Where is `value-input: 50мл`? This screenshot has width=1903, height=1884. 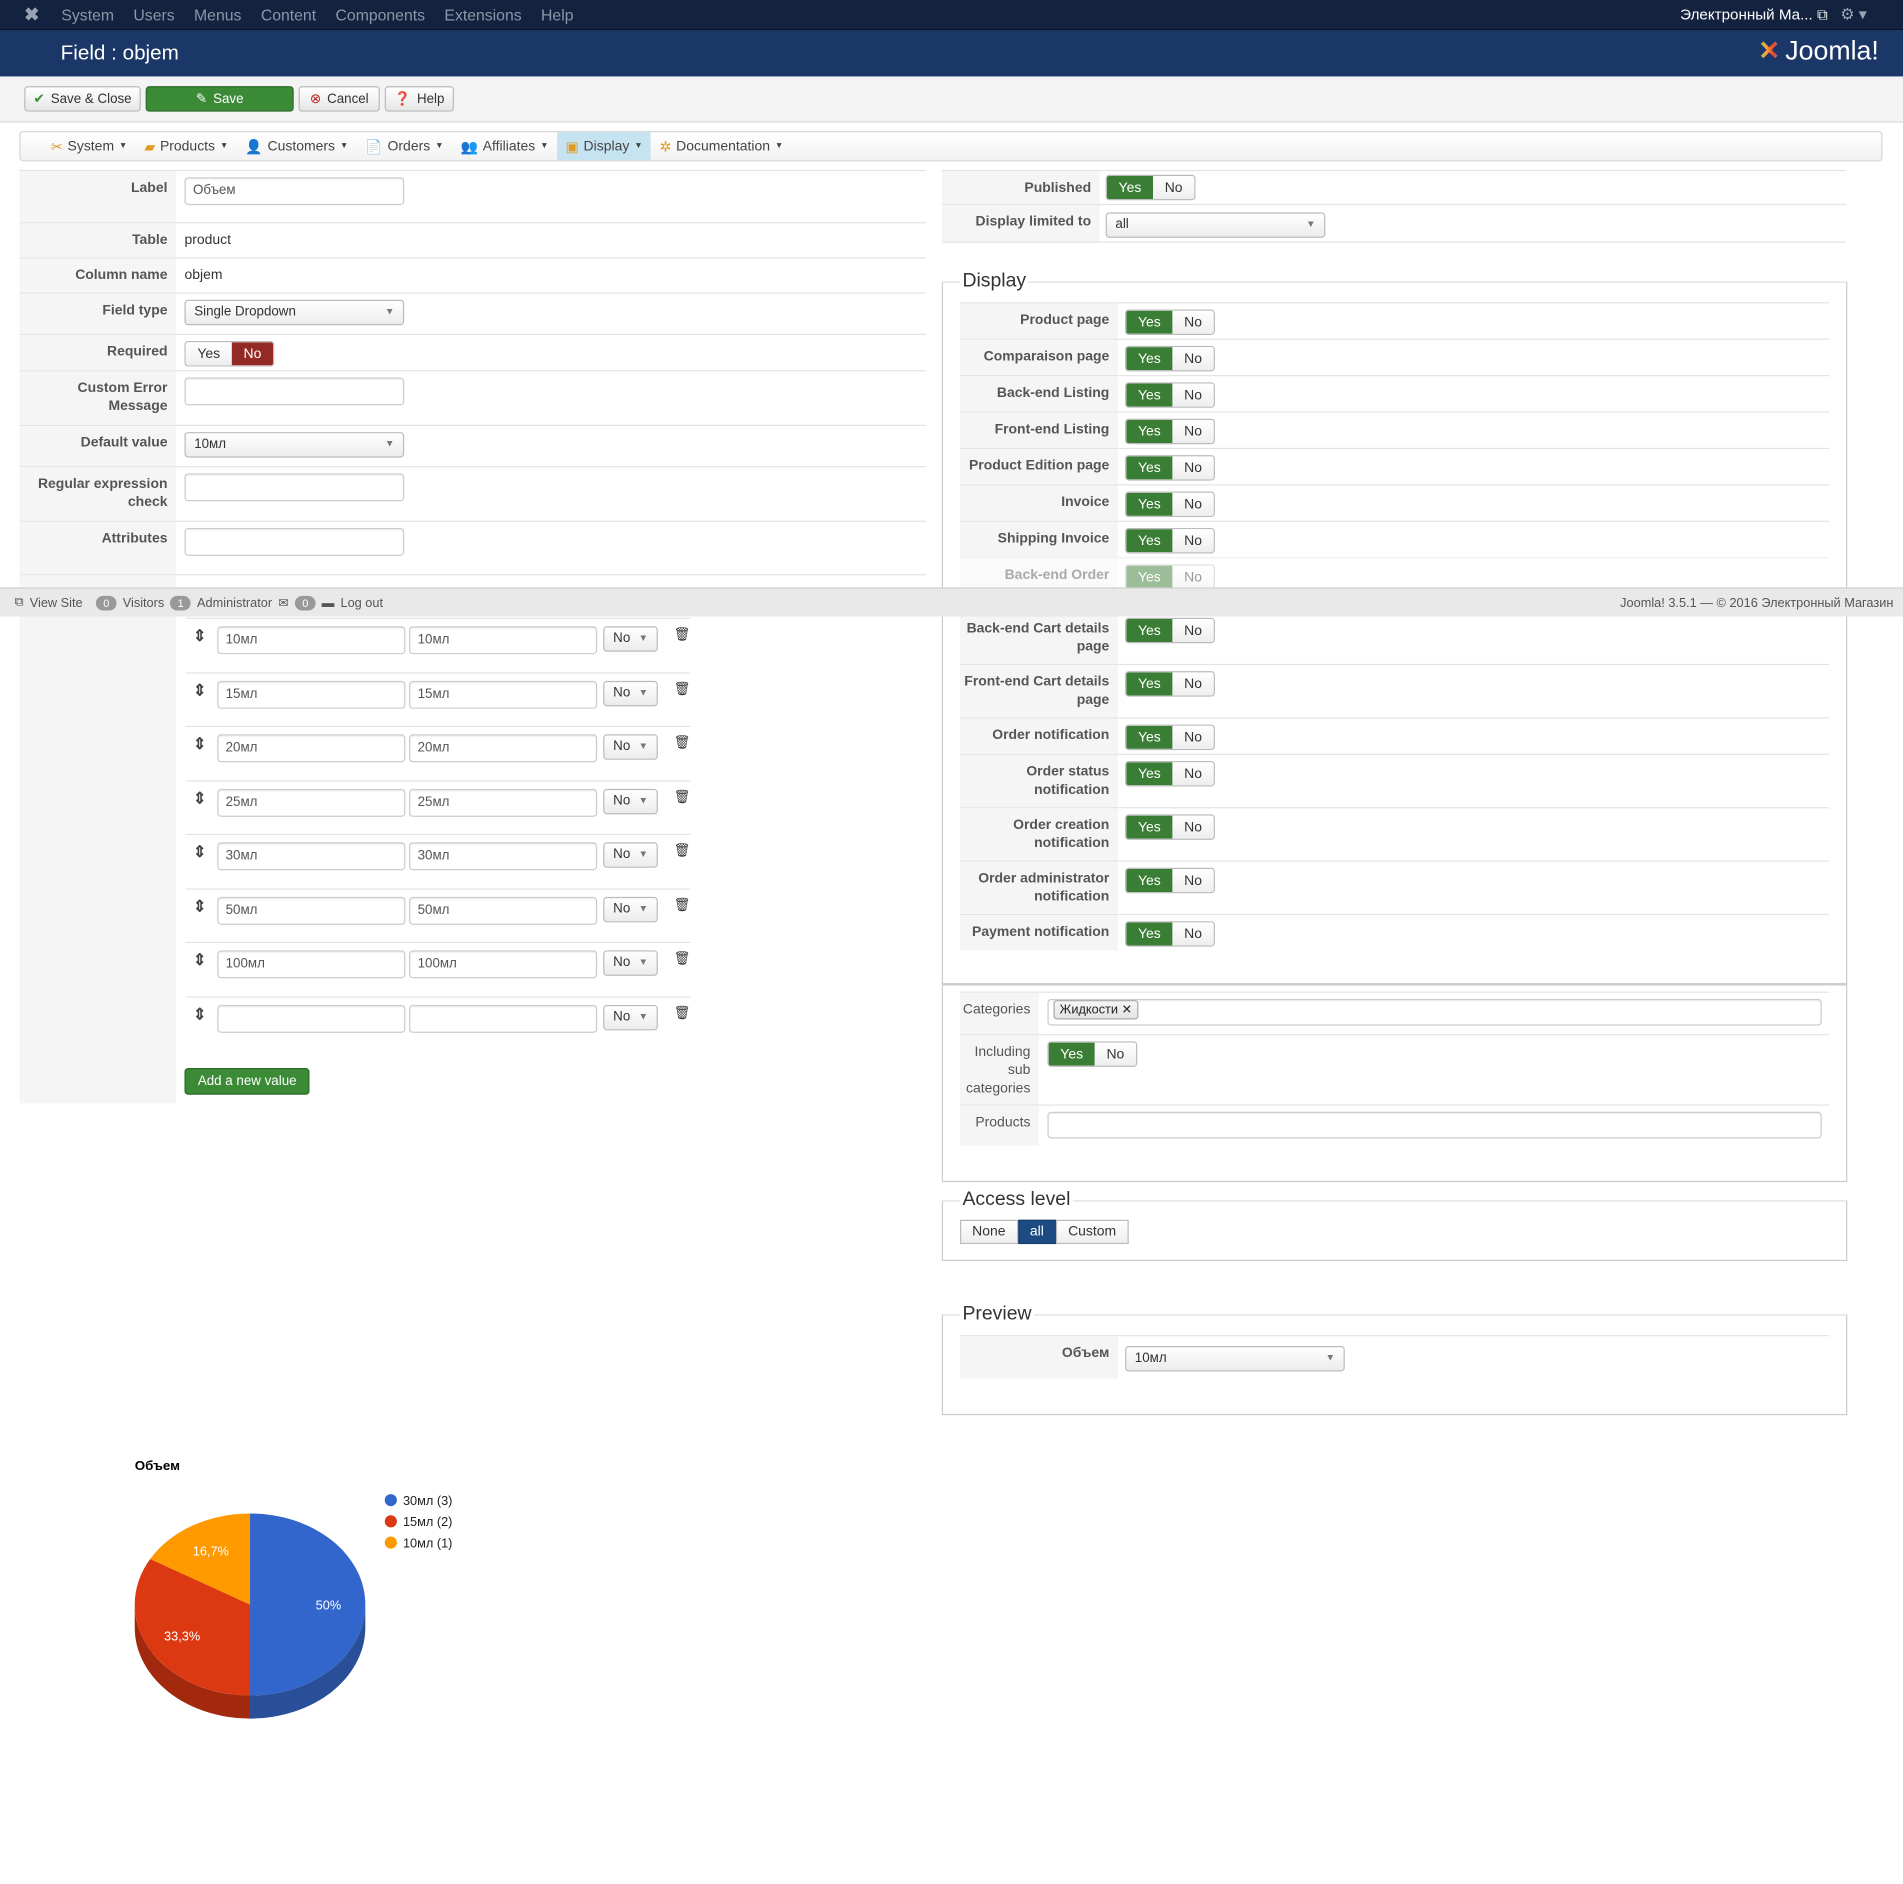
value-input: 50мл is located at coordinates (311, 910).